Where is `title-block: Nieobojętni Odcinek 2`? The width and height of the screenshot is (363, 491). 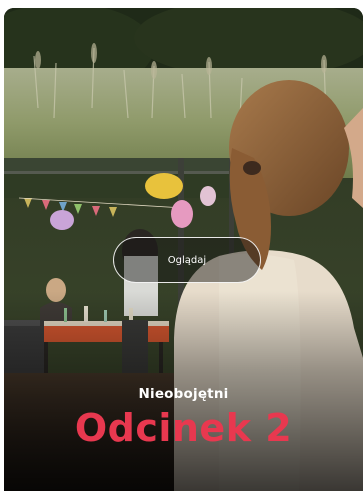
title-block: Nieobojętni Odcinek 2 is located at coordinates (183, 418).